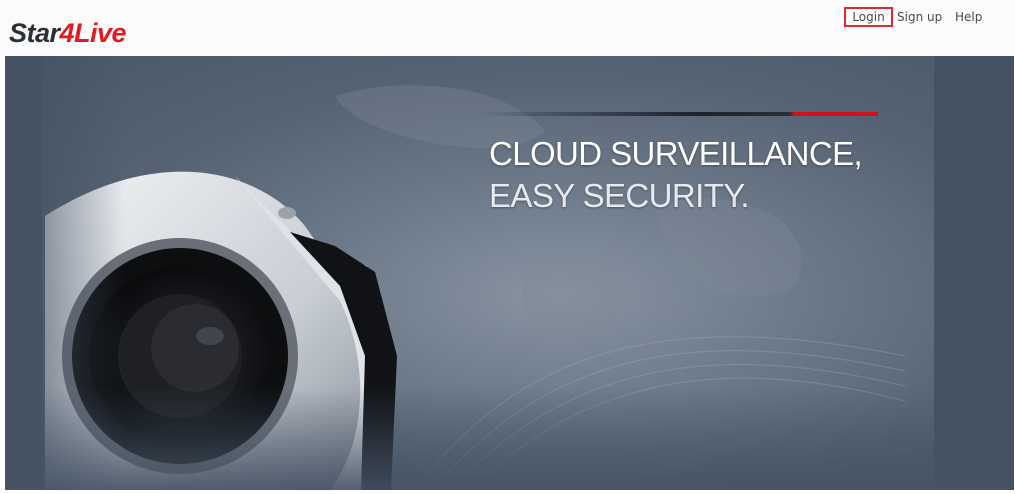  I want to click on login-link: Login, so click(868, 17).